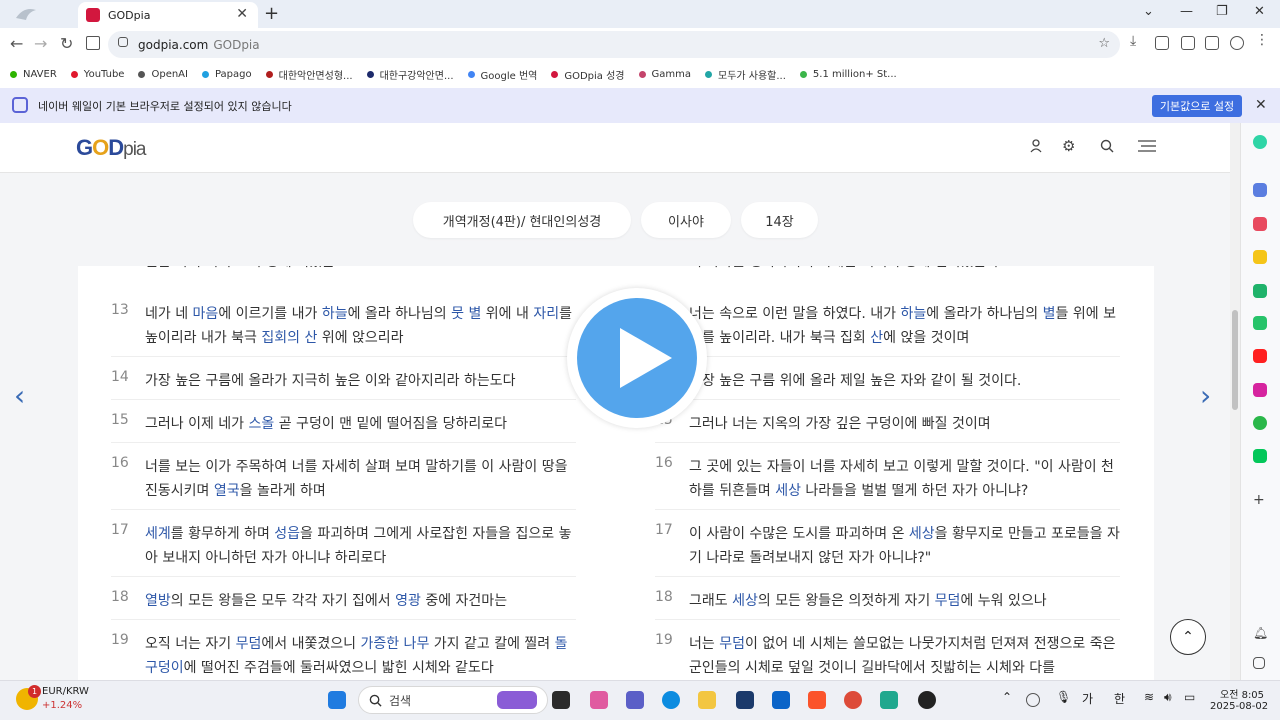 This screenshot has width=1280, height=720. I want to click on bookmark-item: Google 번역, so click(502, 74).